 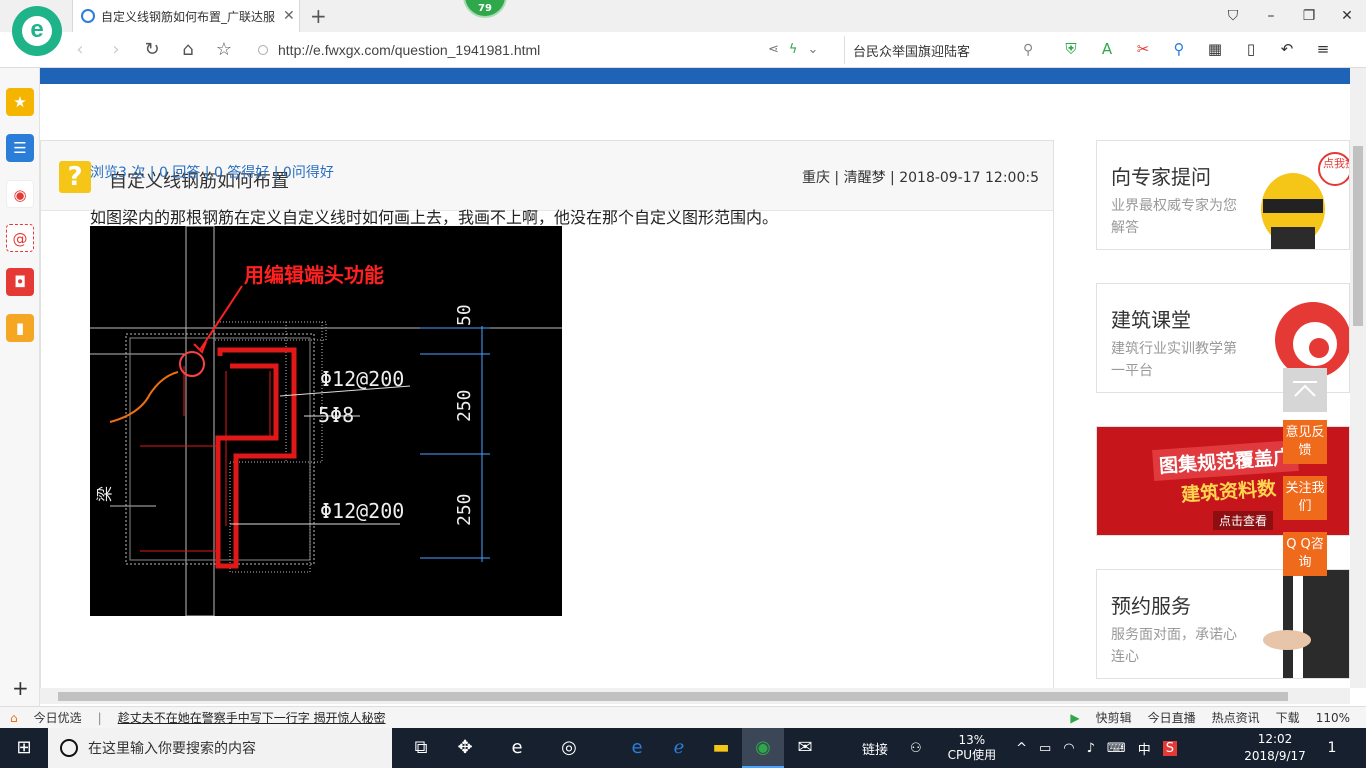 I want to click on sogou-ime-icon: S, so click(x=1169, y=748).